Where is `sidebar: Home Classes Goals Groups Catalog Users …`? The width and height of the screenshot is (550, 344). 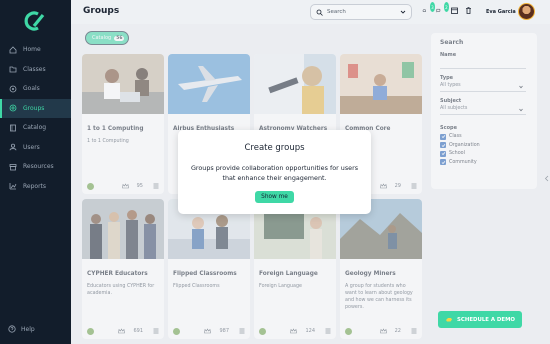 sidebar: Home Classes Goals Groups Catalog Users … is located at coordinates (35, 172).